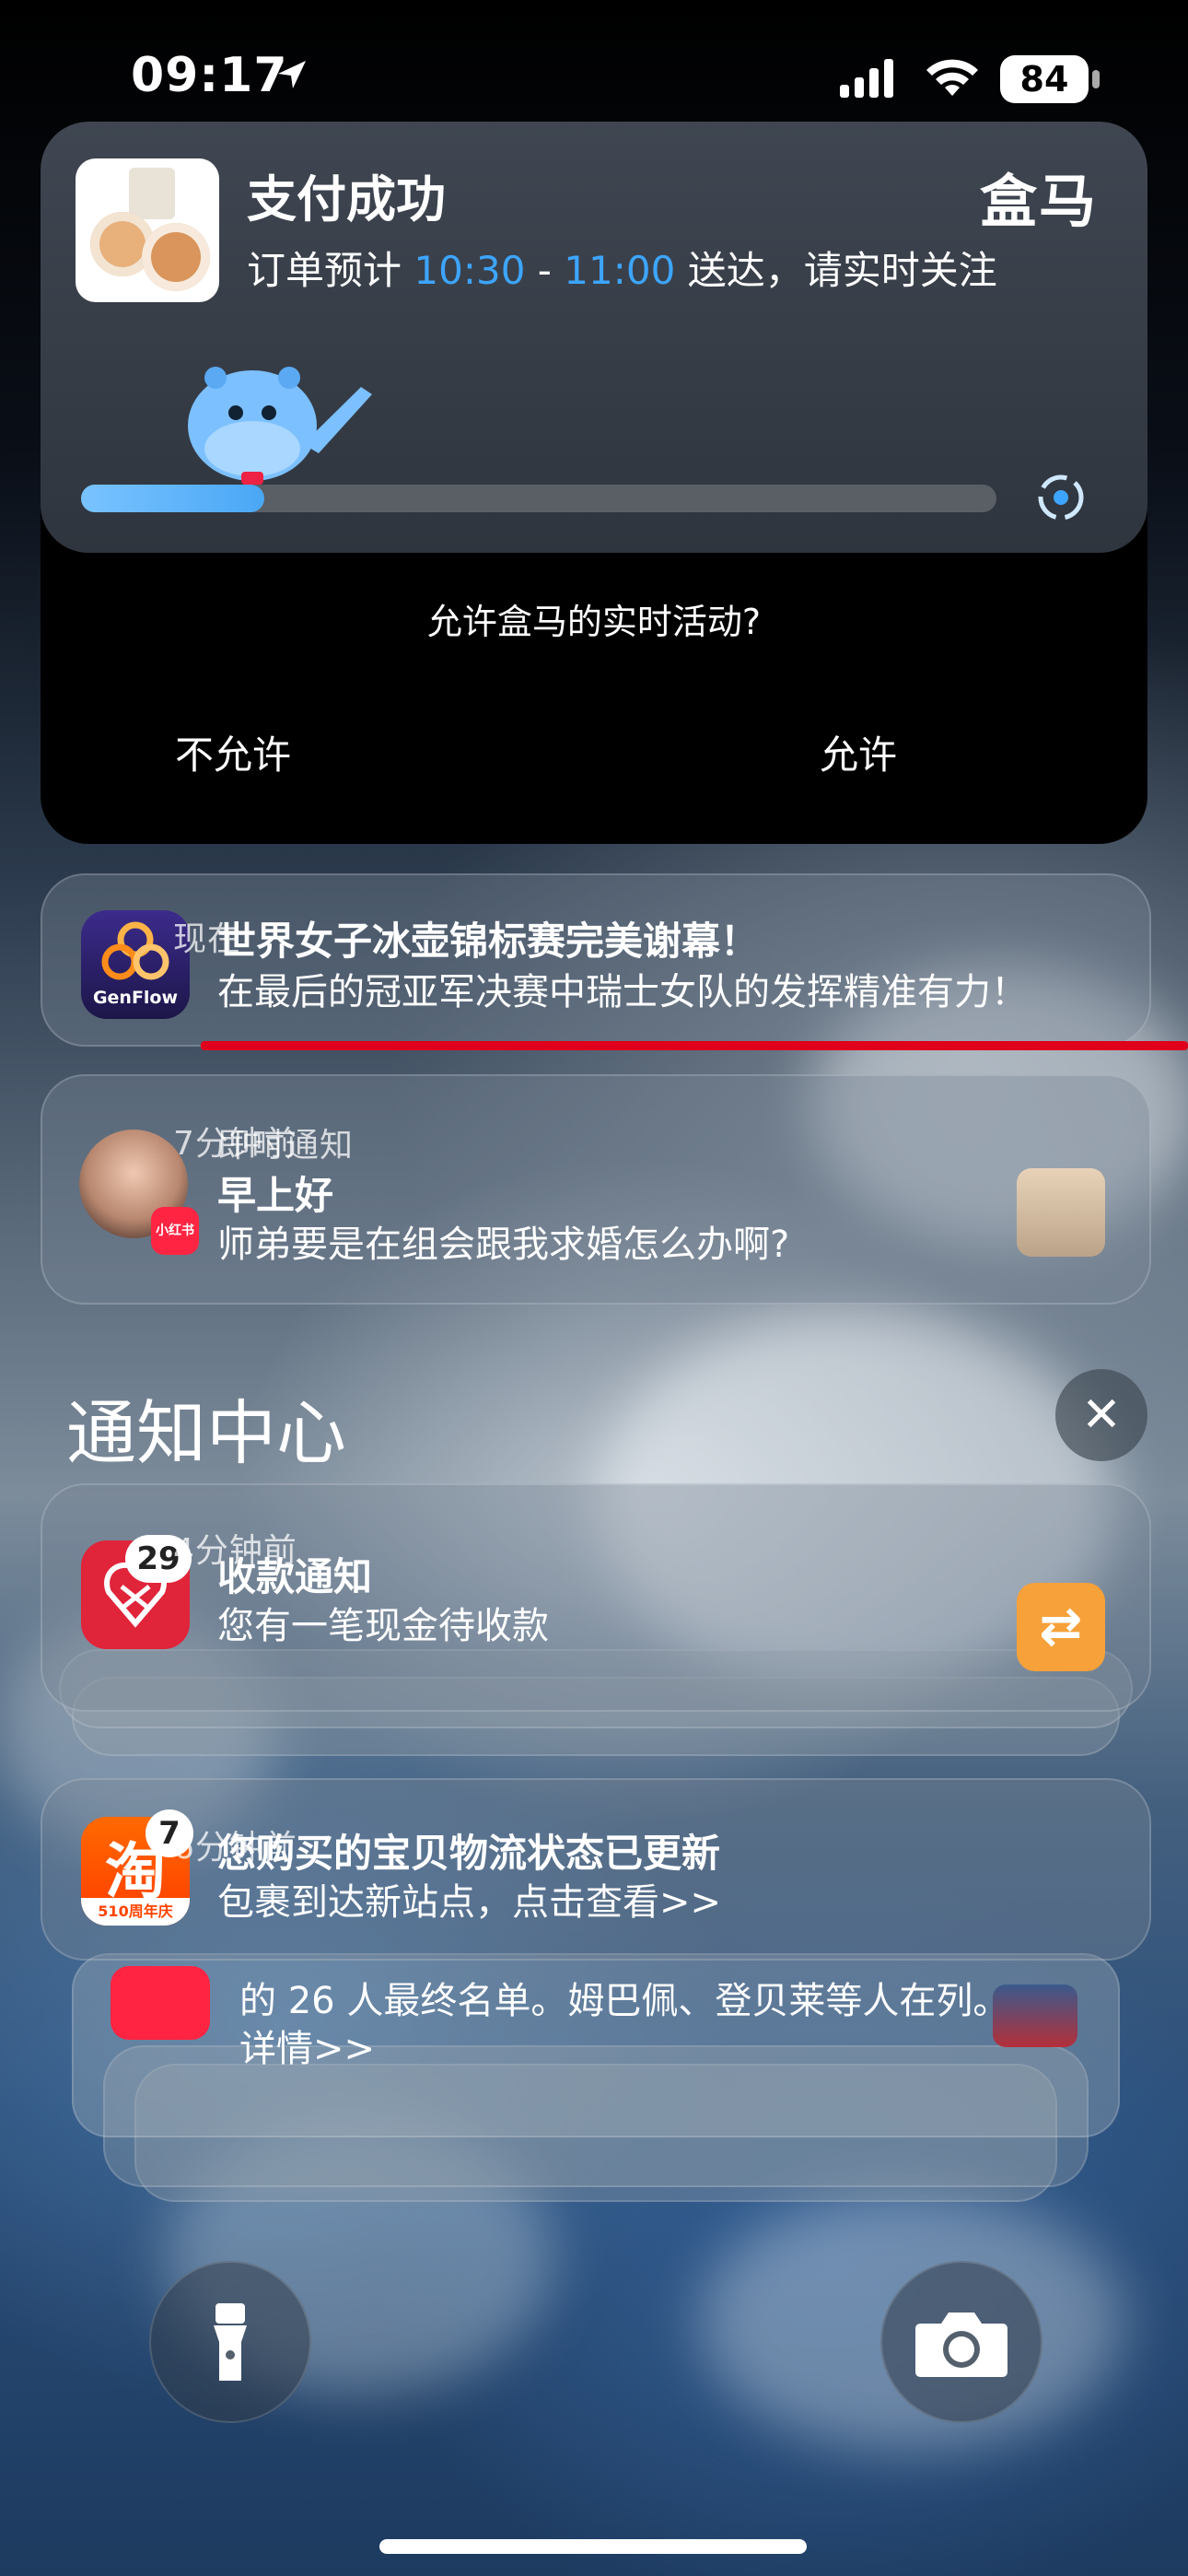  Describe the element at coordinates (324, 270) in the screenshot. I see `subtitle-prefix: 订单预计` at that location.